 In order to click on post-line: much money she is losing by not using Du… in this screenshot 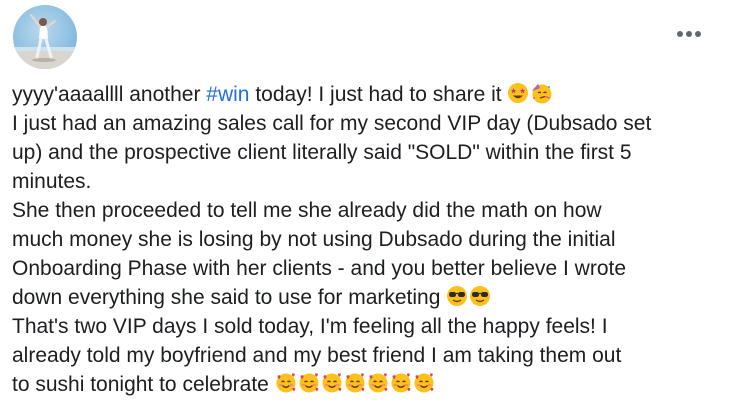, I will do `click(314, 239)`.